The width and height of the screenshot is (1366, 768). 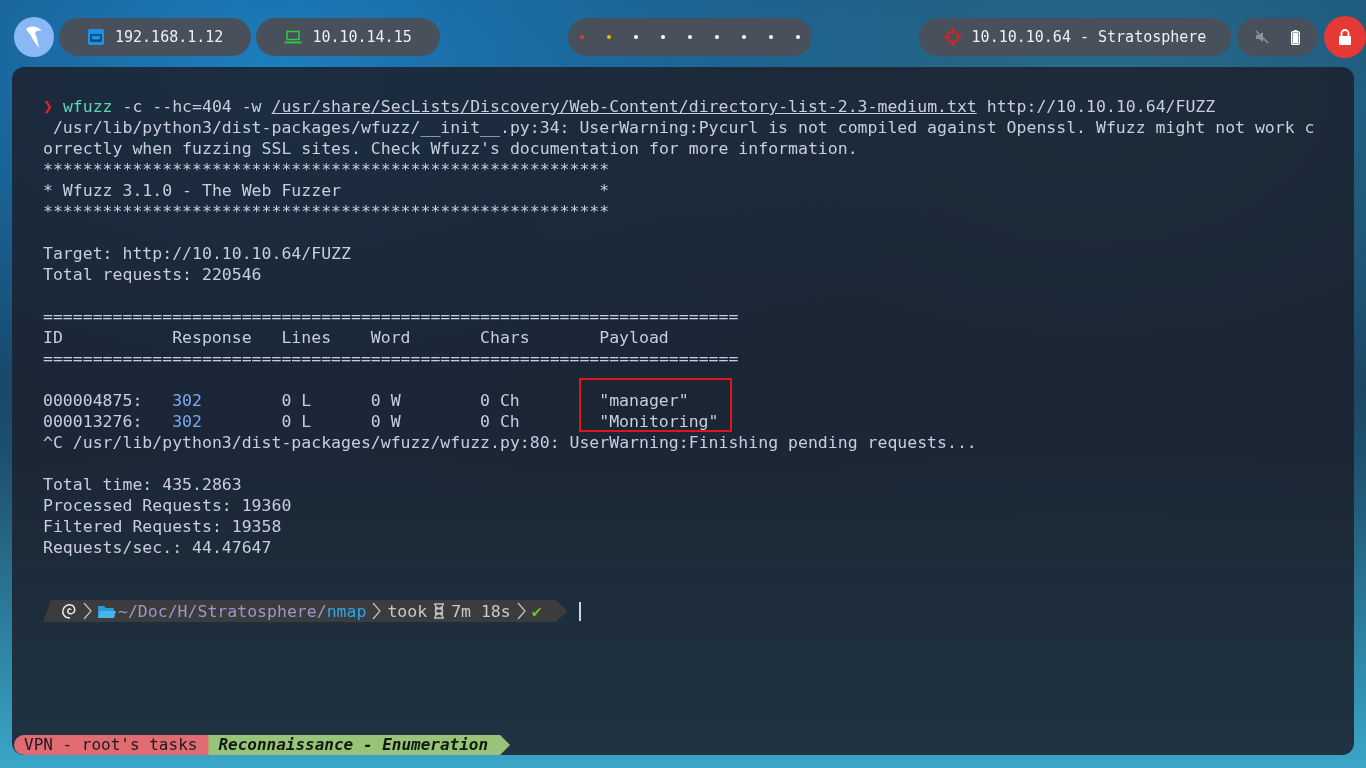 I want to click on ip-address: 192.168.1.12, so click(x=169, y=37).